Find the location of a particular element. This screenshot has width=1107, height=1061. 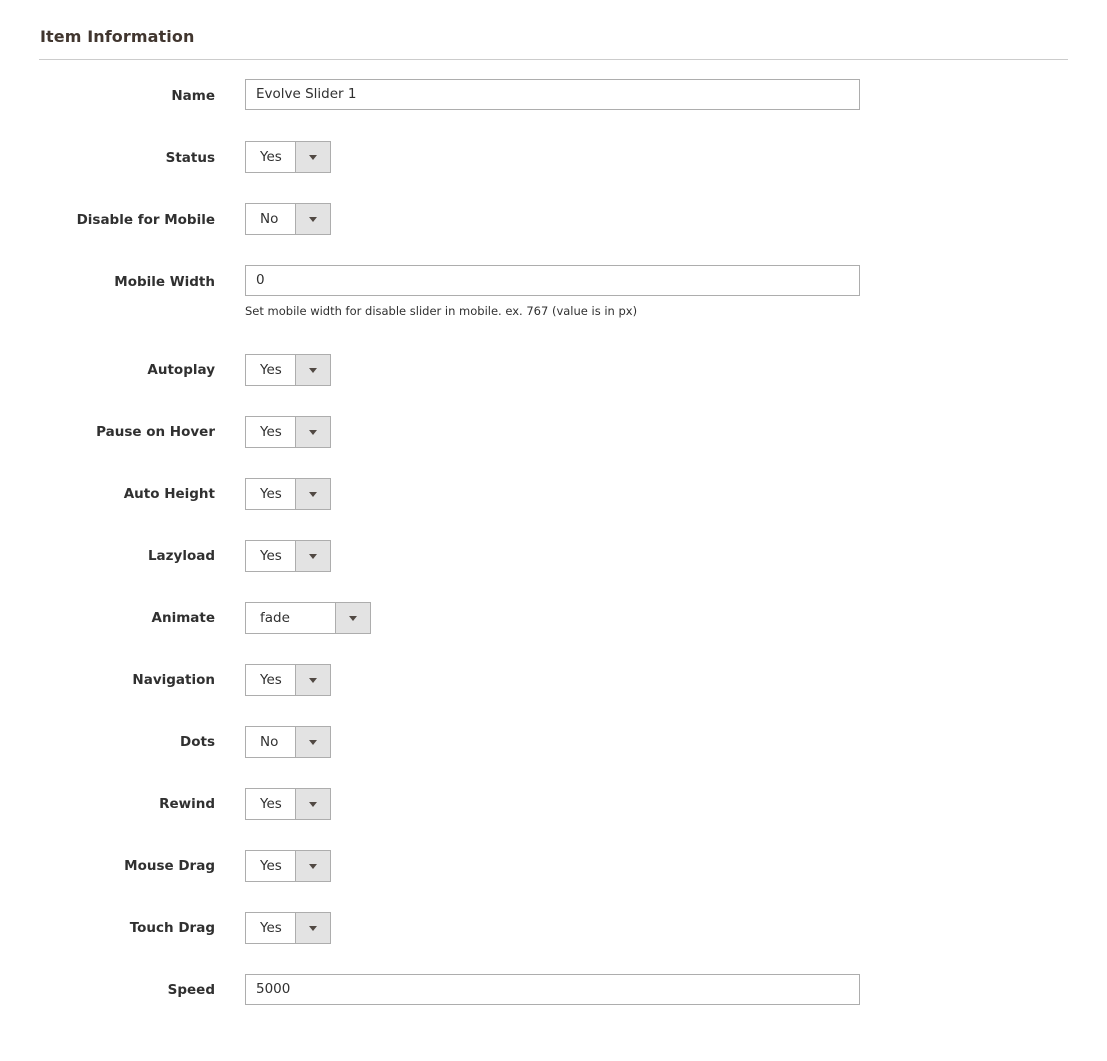

pause-hover-select-arrow is located at coordinates (312, 432).